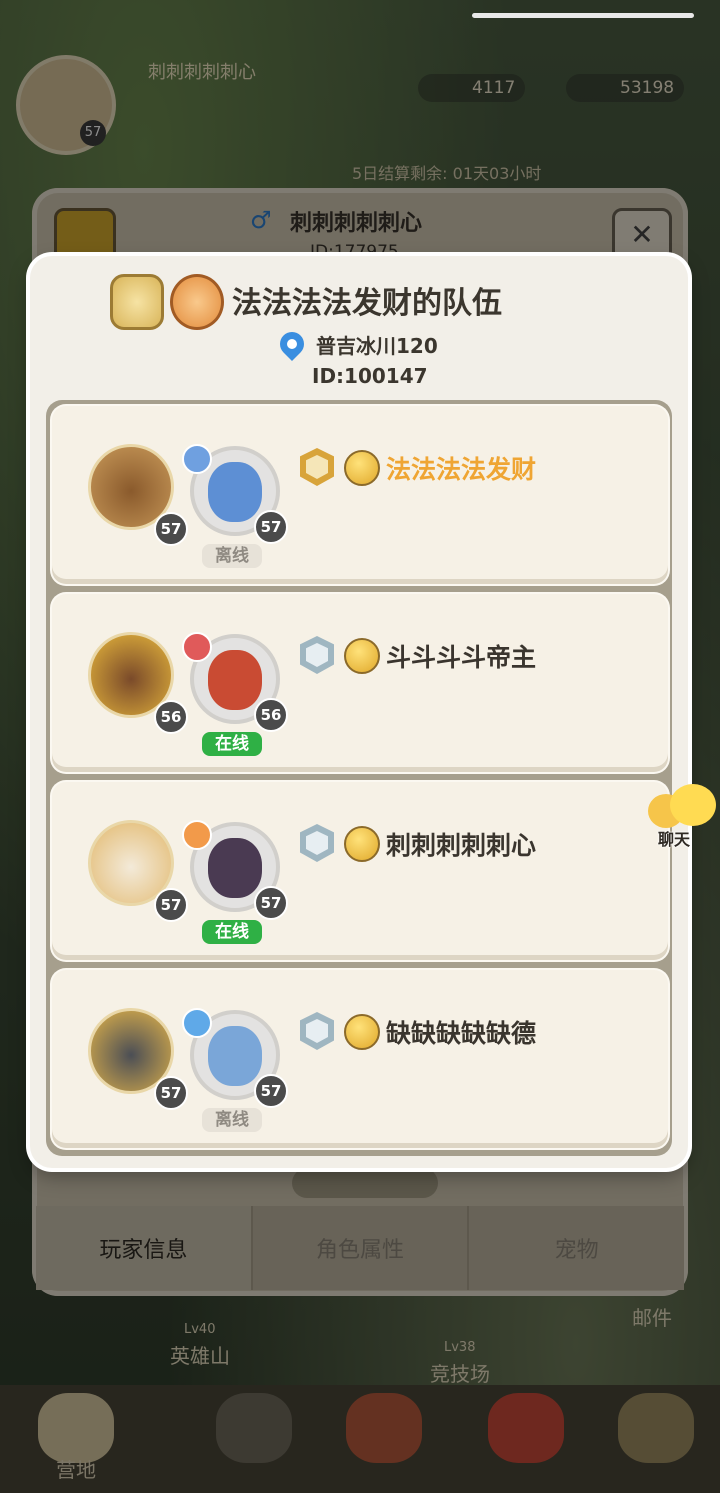  Describe the element at coordinates (461, 657) in the screenshot. I see `member-name: 斗斗斗斗帝主` at that location.